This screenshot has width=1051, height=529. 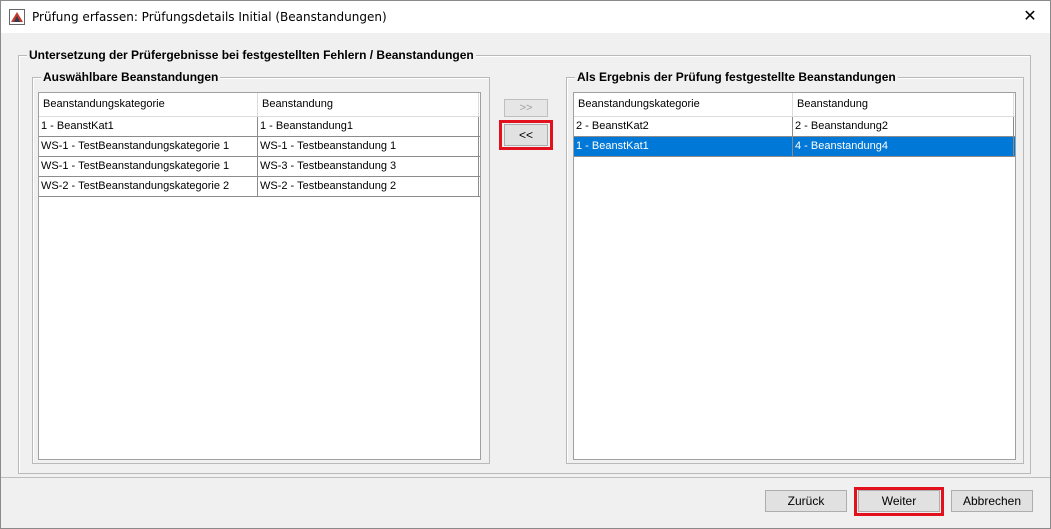 I want to click on cell-issue: 1 - Beanstandung1, so click(x=368, y=126).